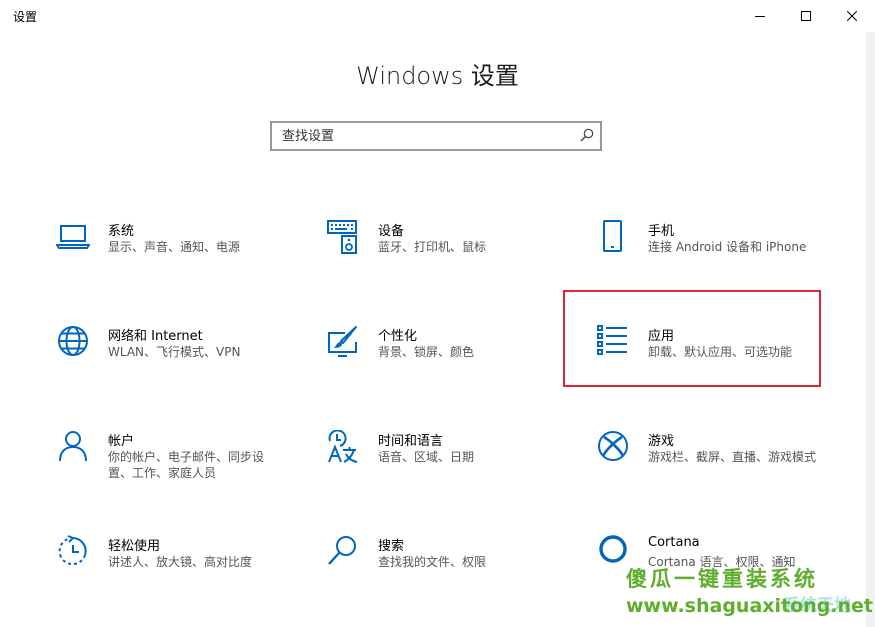  What do you see at coordinates (453, 470) in the screenshot?
I see `tile-time-language: 时间和语言 语音、区域、日期` at bounding box center [453, 470].